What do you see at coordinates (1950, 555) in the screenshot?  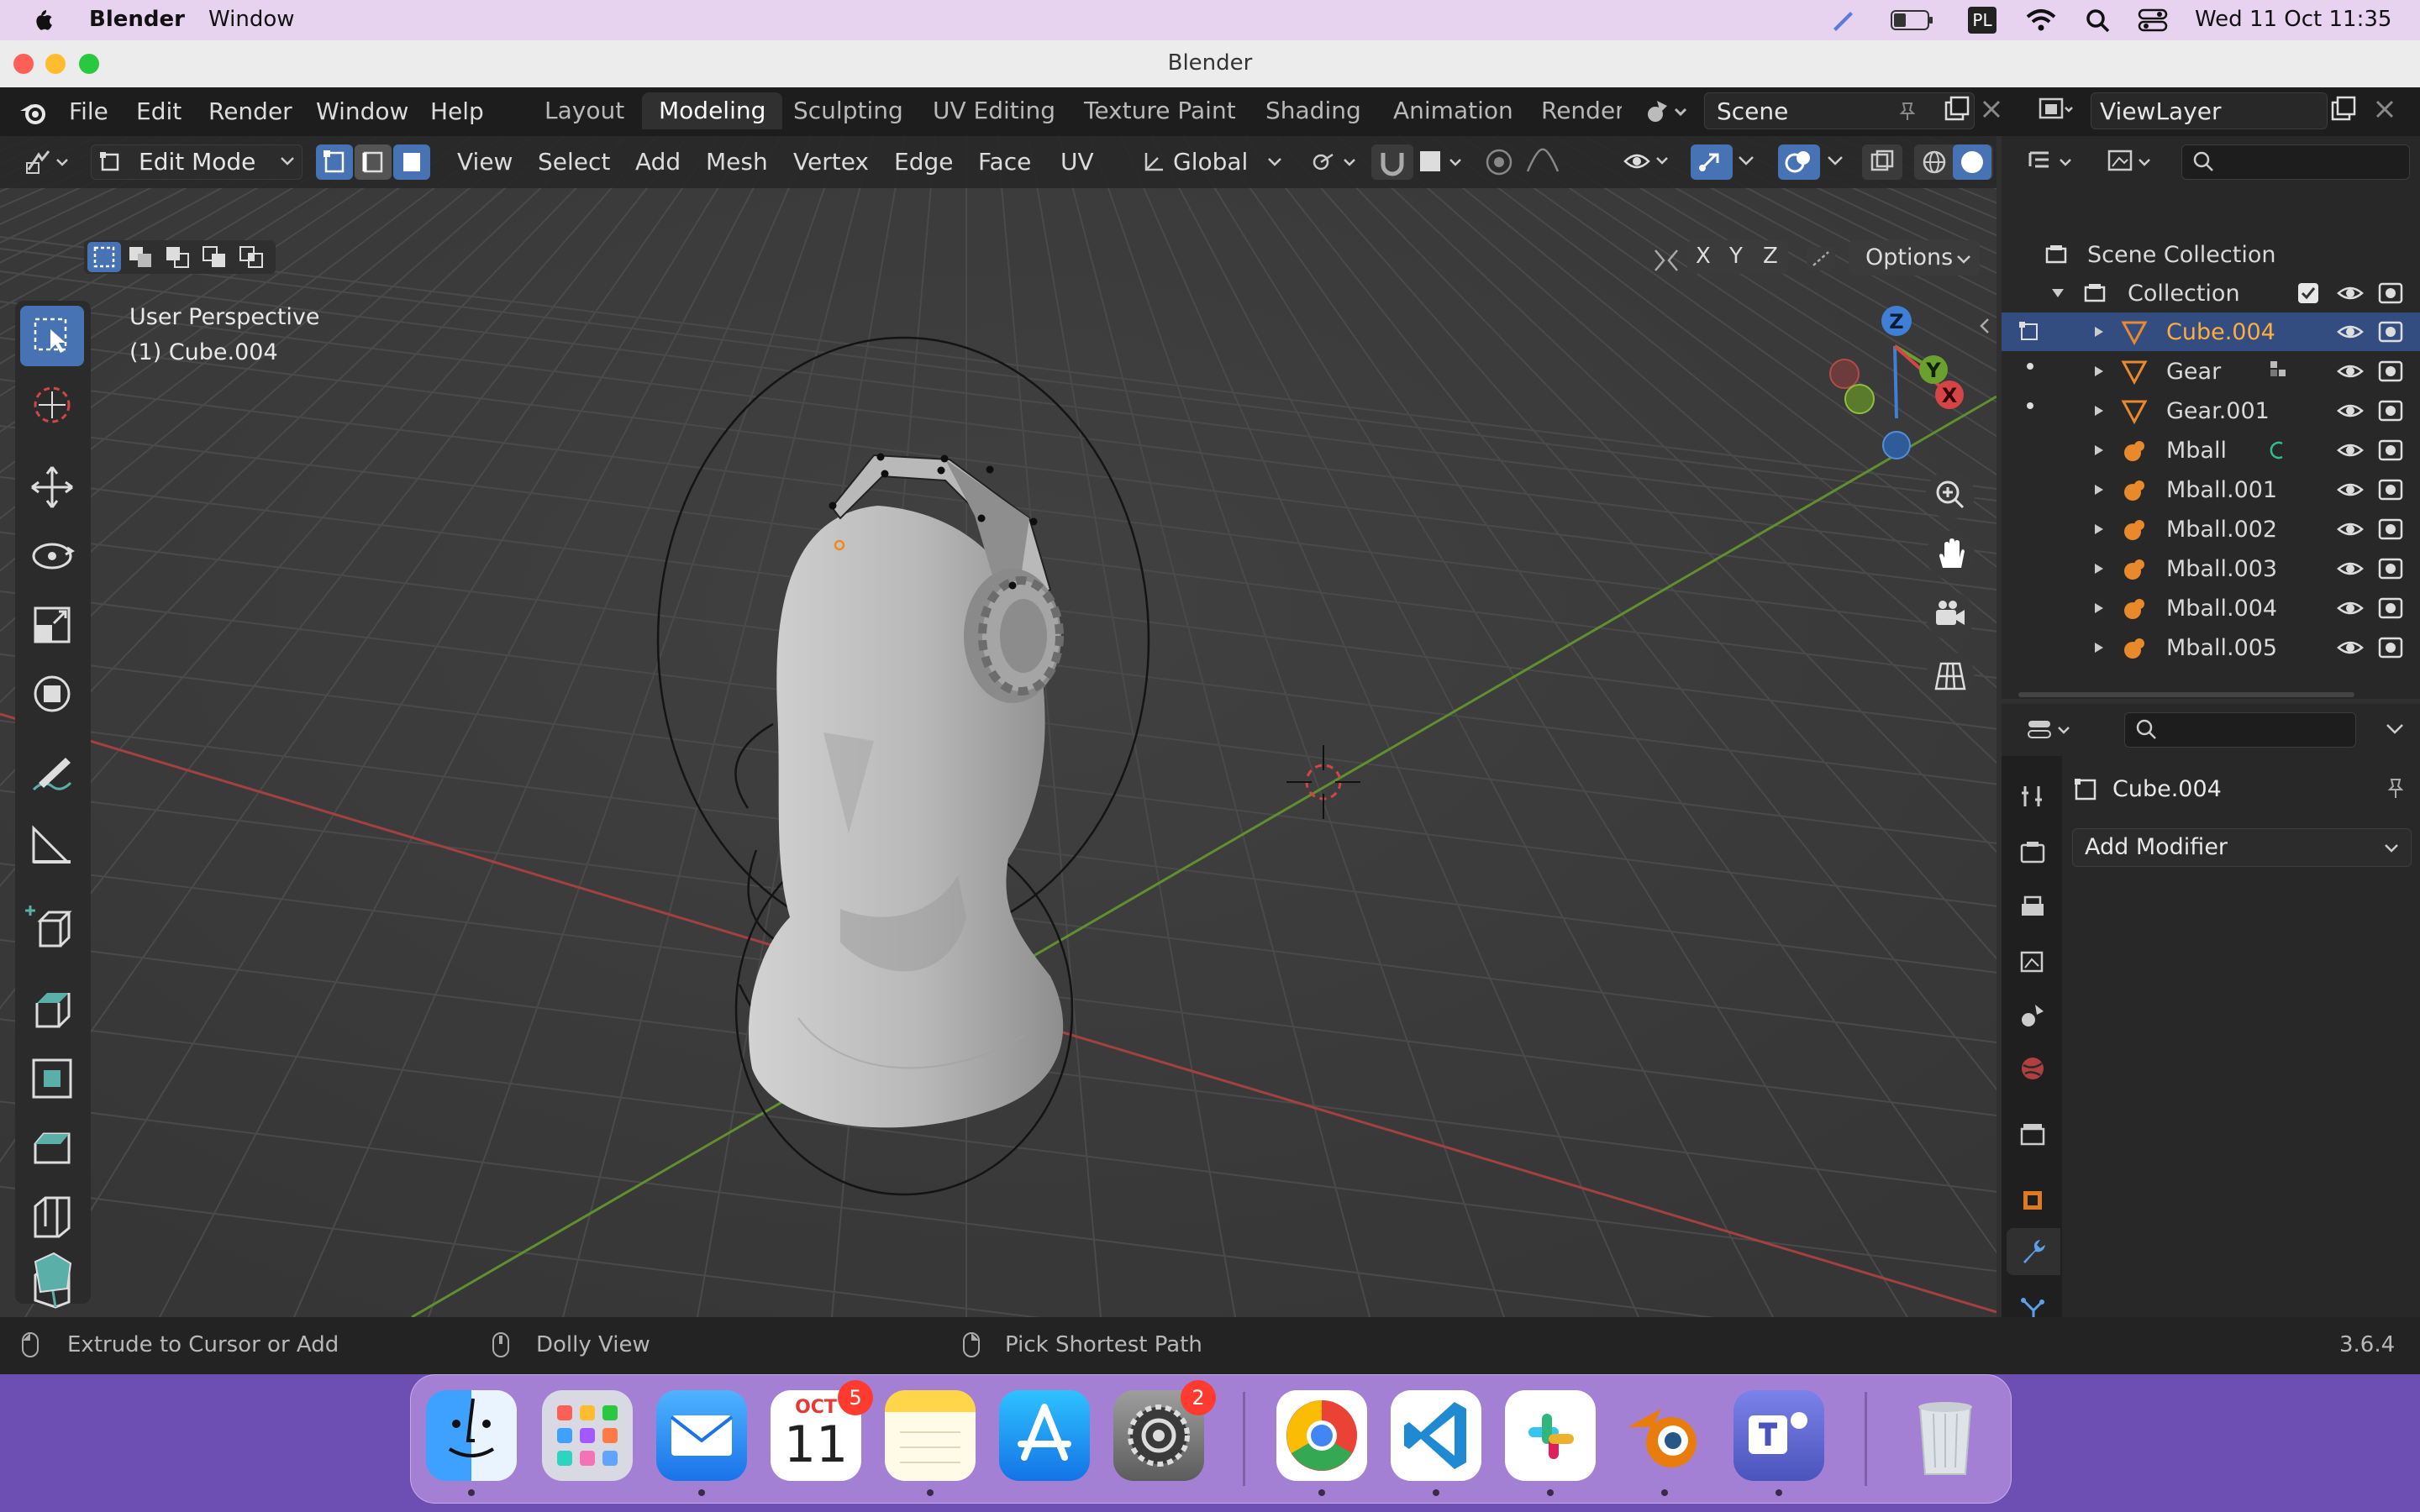 I see `pan-view-button` at bounding box center [1950, 555].